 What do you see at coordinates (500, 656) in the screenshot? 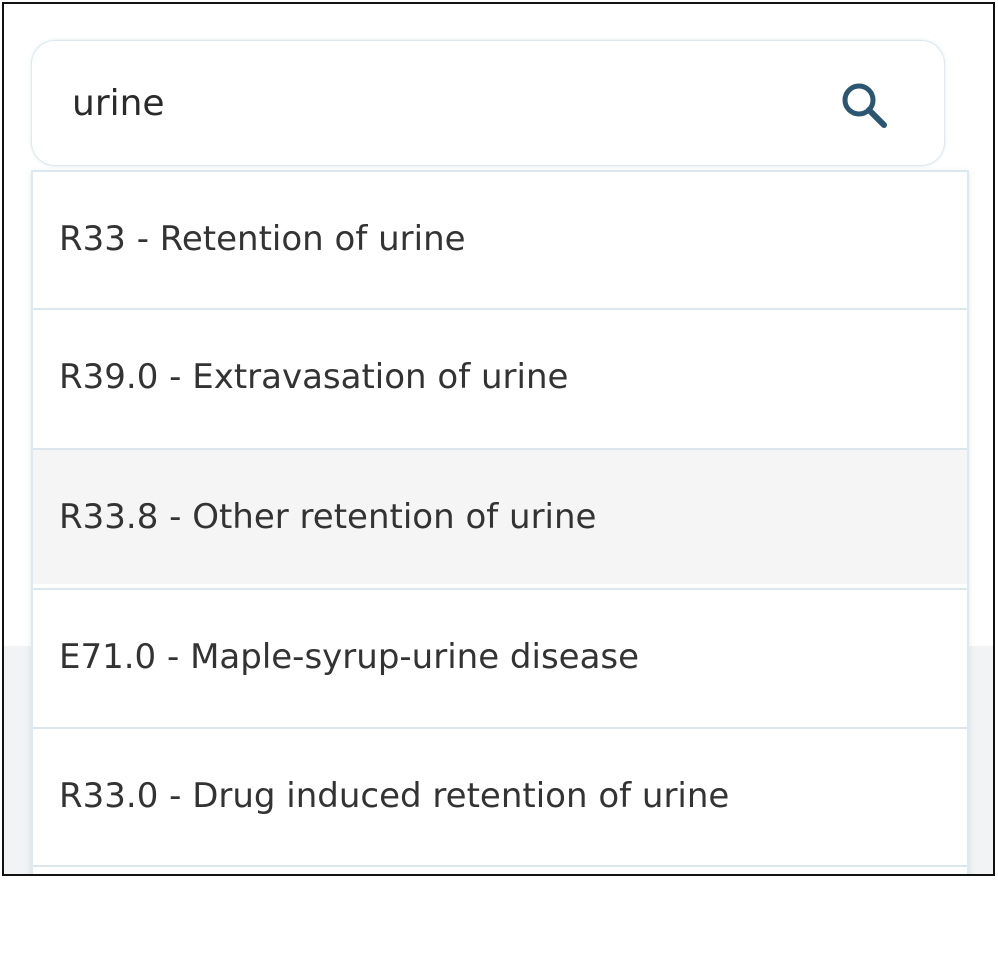
I see `result-option: E71.0 - Maple-syrup-urine disease` at bounding box center [500, 656].